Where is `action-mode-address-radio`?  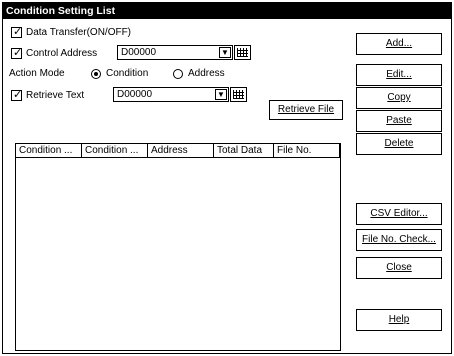 action-mode-address-radio is located at coordinates (178, 74).